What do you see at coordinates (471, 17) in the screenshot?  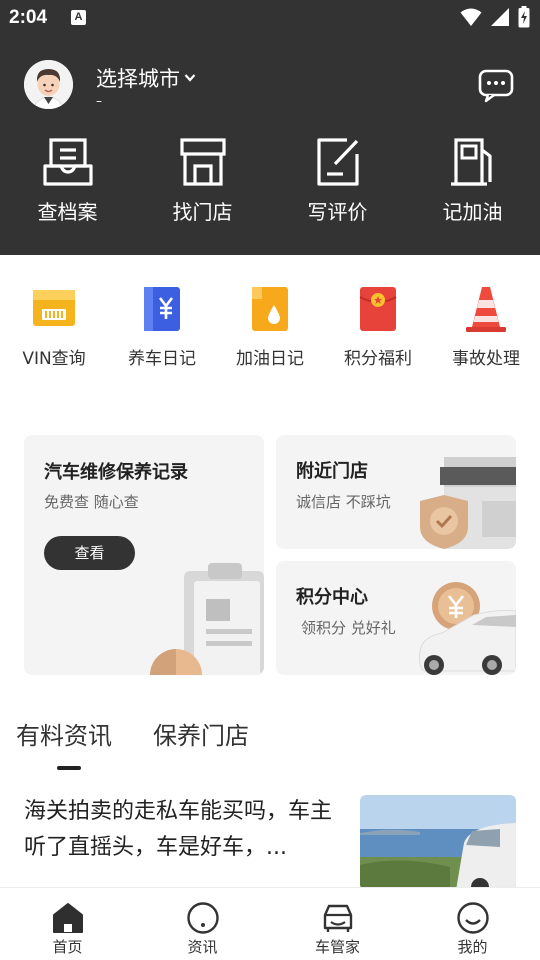 I see `wifi-icon` at bounding box center [471, 17].